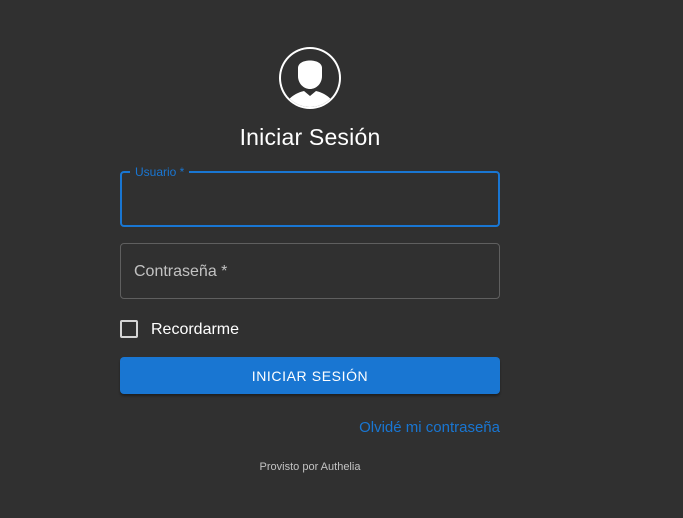 The width and height of the screenshot is (683, 518). What do you see at coordinates (310, 137) in the screenshot?
I see `page-title: Iniciar Sesión` at bounding box center [310, 137].